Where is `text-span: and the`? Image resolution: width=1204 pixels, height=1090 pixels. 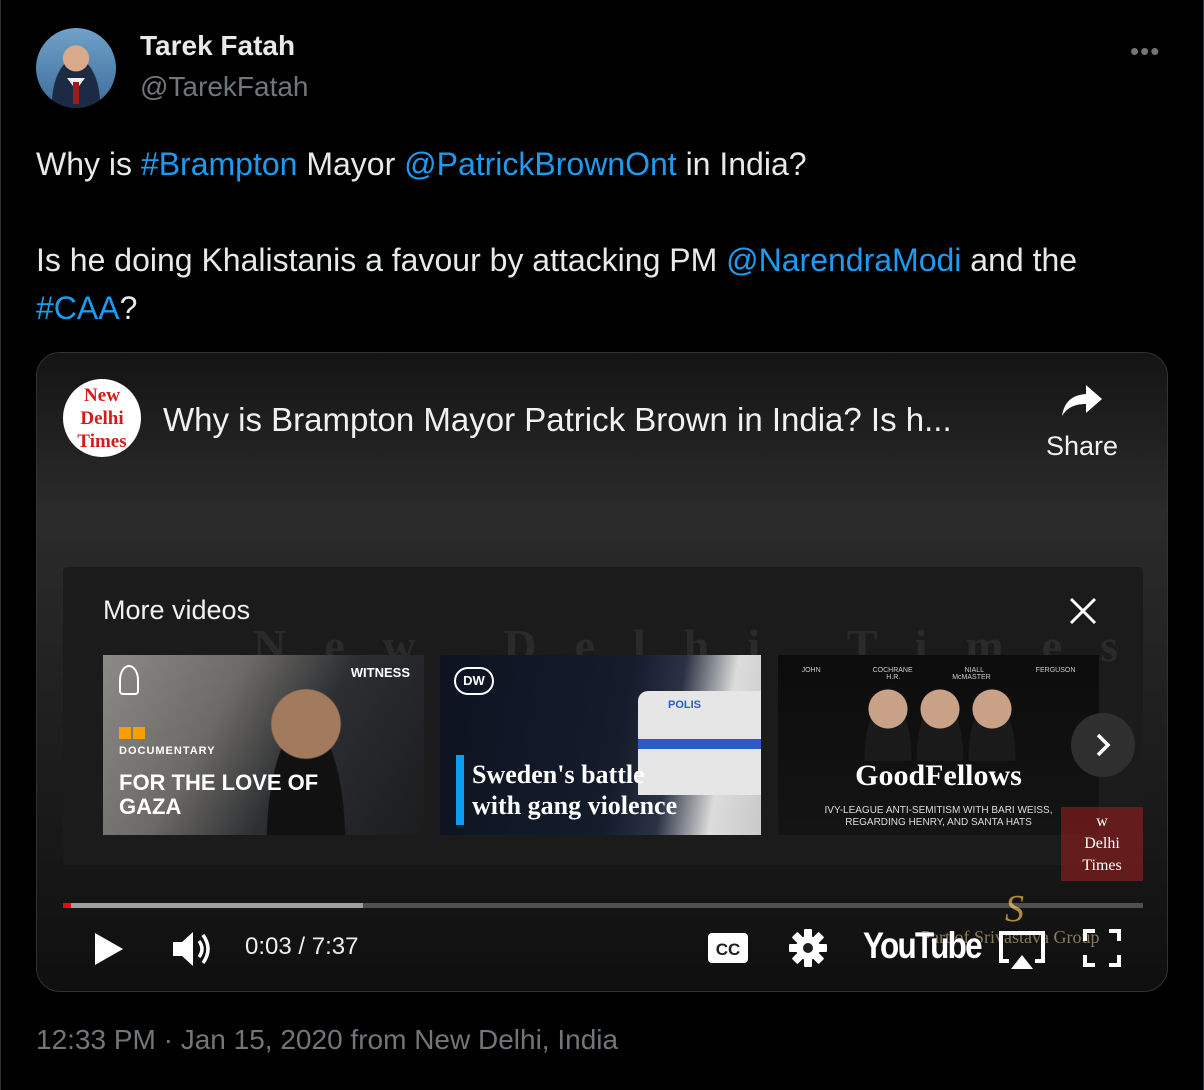
text-span: and the is located at coordinates (1019, 260).